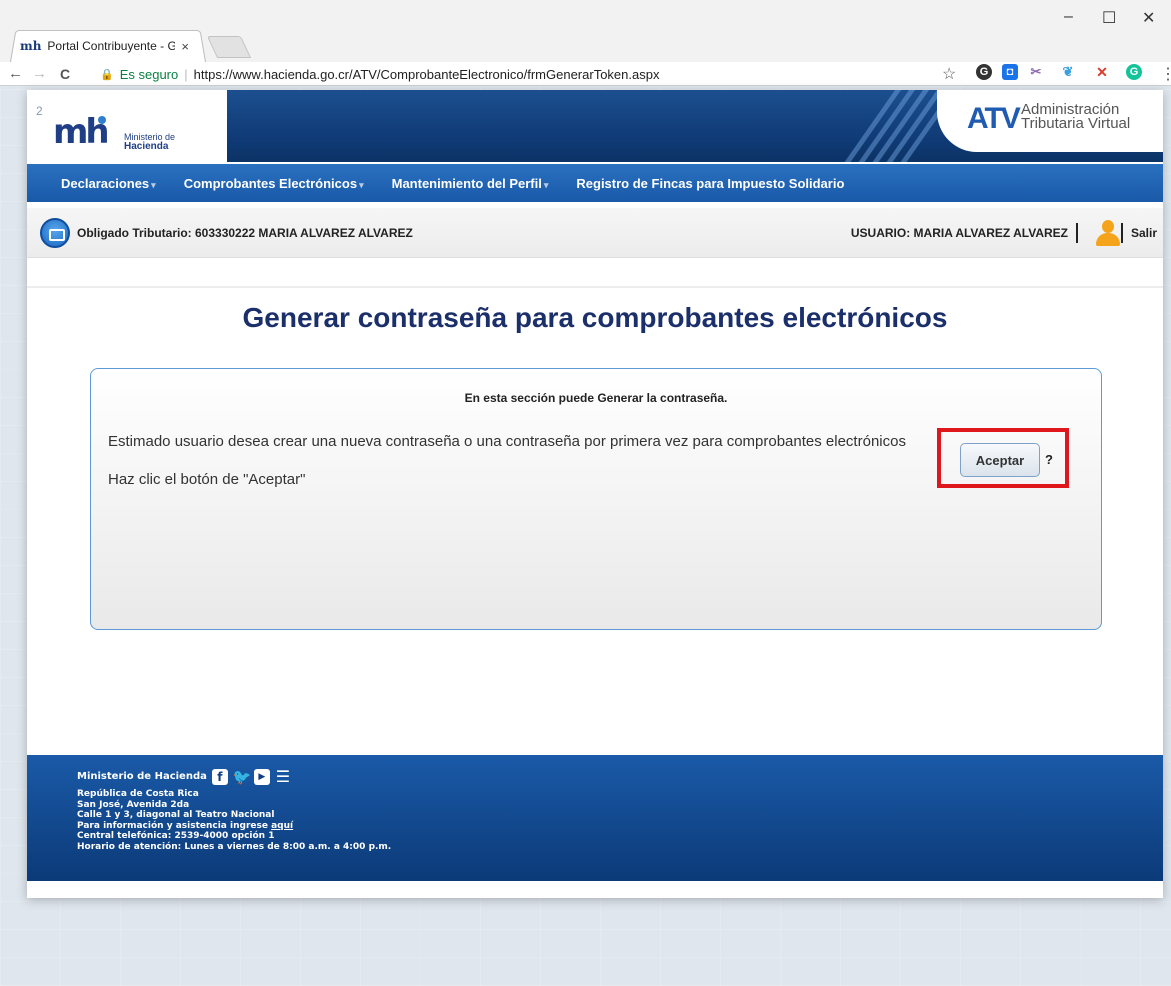 This screenshot has width=1171, height=986. Describe the element at coordinates (174, 825) in the screenshot. I see `footer-info-prefix: Para información y asistencia ingrese` at that location.